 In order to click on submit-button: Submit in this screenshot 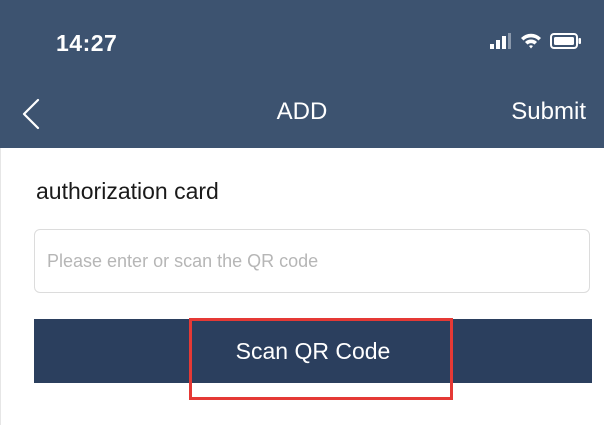, I will do `click(548, 112)`.